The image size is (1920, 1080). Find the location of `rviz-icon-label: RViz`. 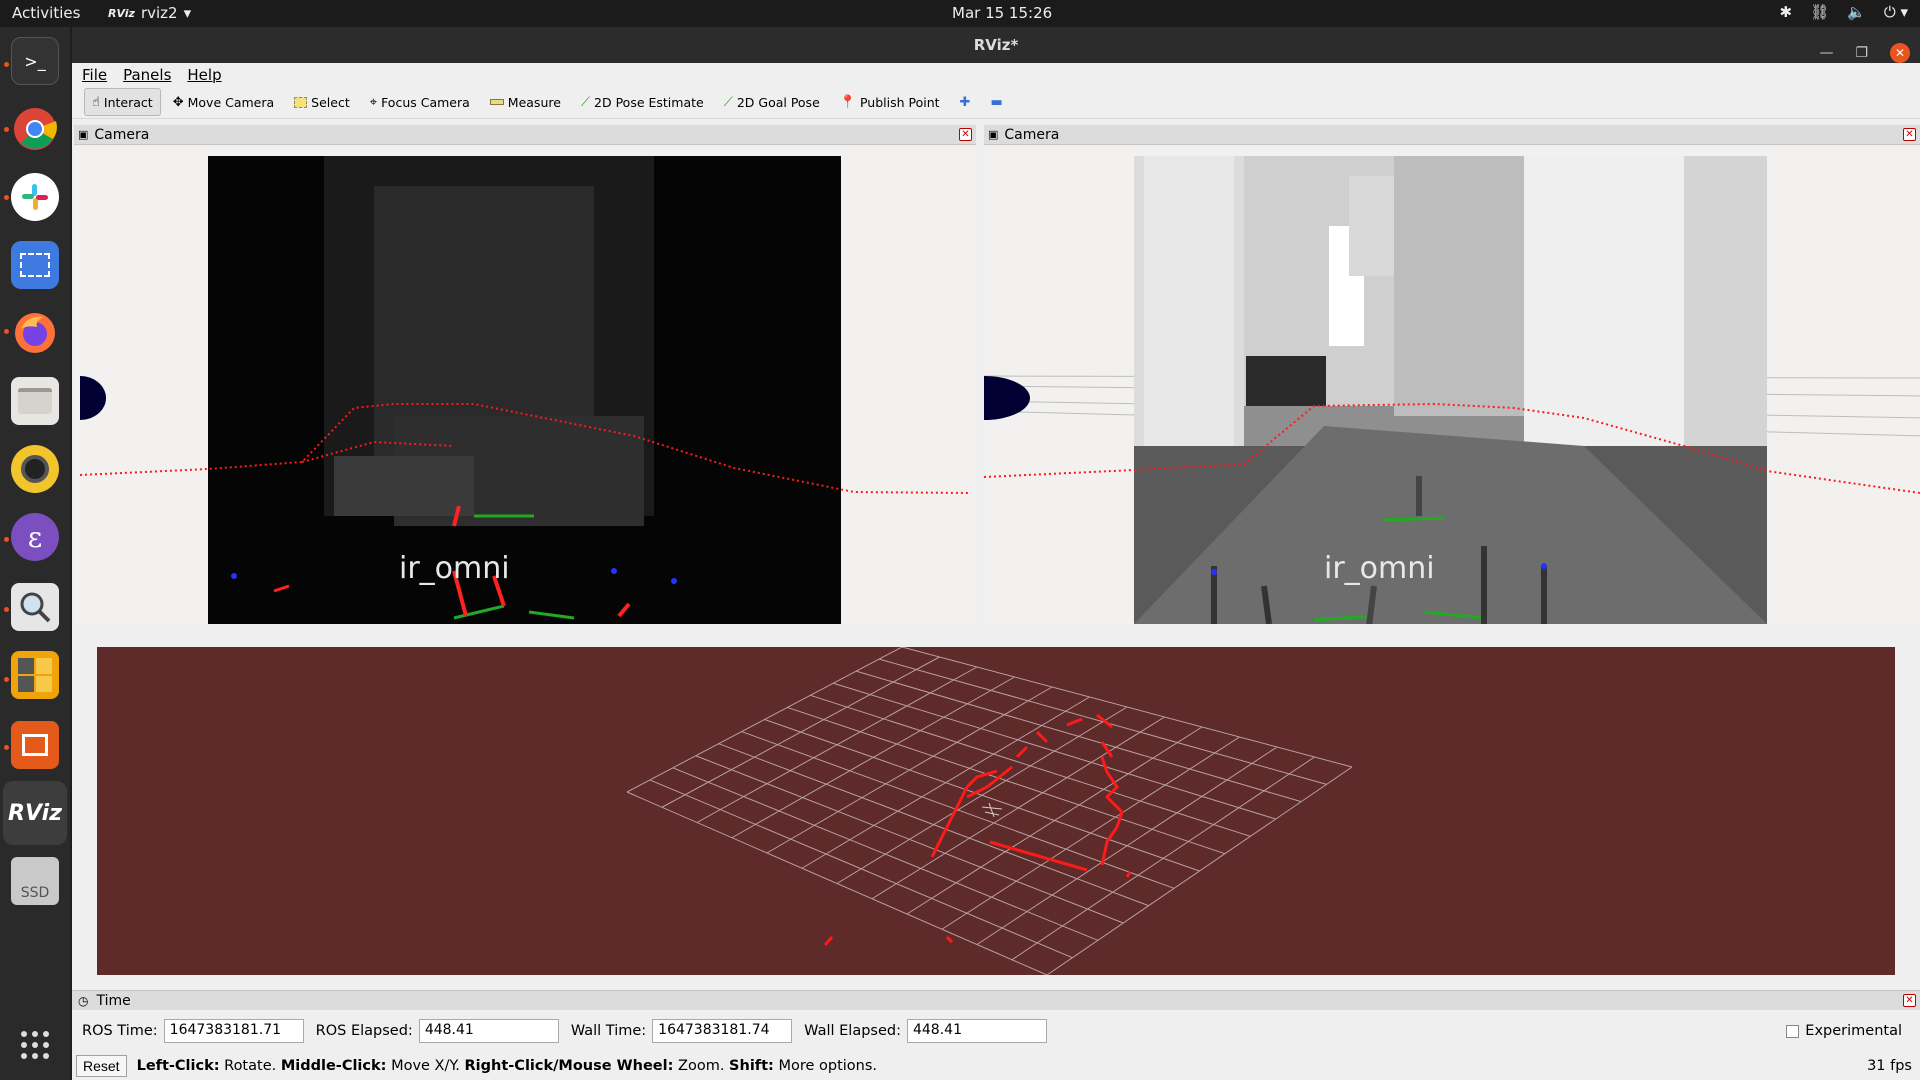

rviz-icon-label: RViz is located at coordinates (35, 813).